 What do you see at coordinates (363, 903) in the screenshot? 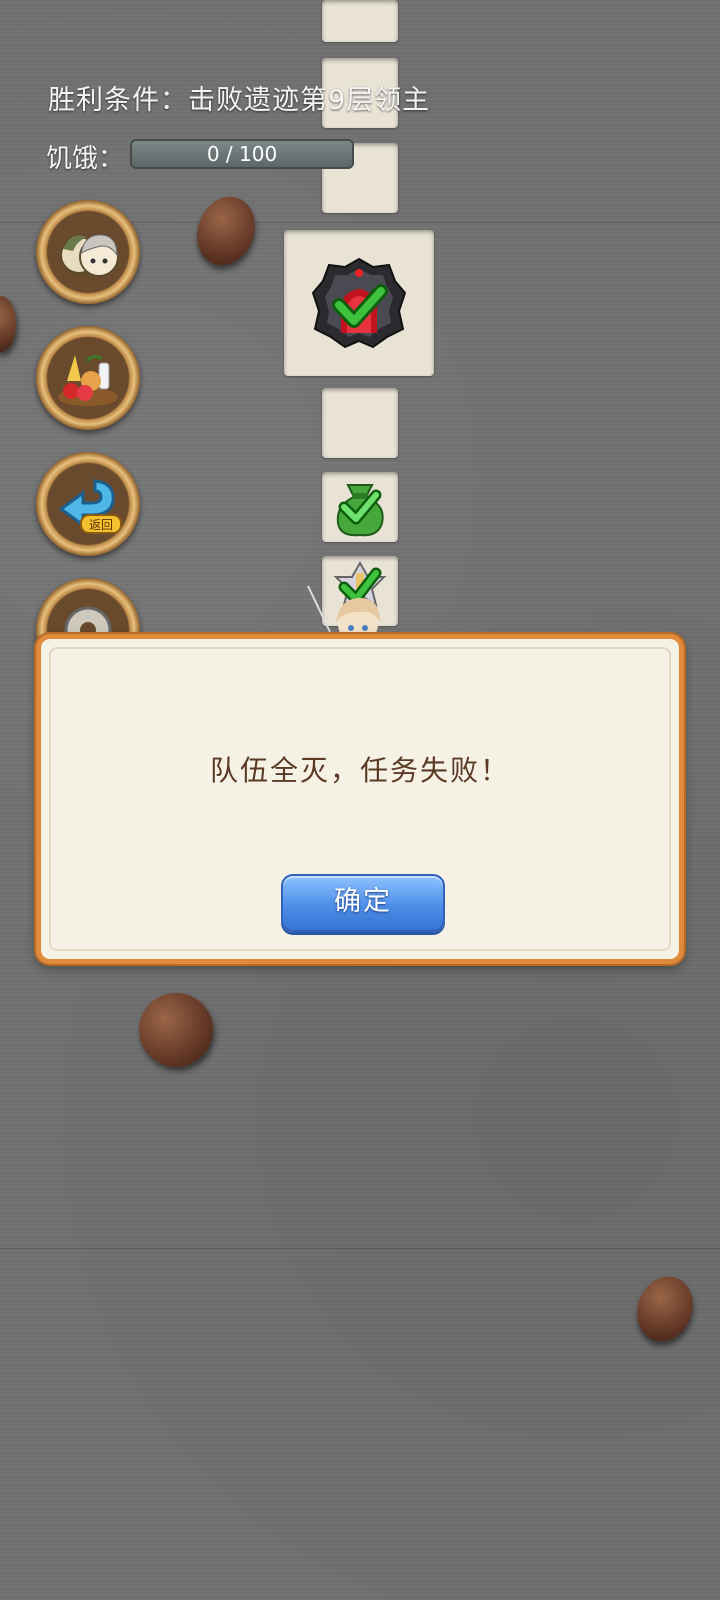
I see `confirm-button: 确定` at bounding box center [363, 903].